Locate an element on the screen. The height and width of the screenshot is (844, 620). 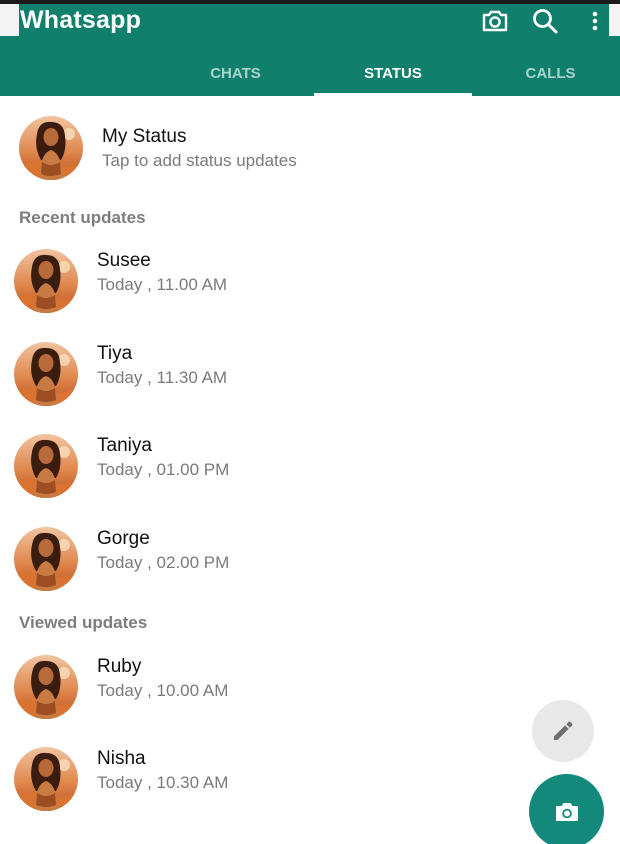
more-options-button is located at coordinates (595, 21).